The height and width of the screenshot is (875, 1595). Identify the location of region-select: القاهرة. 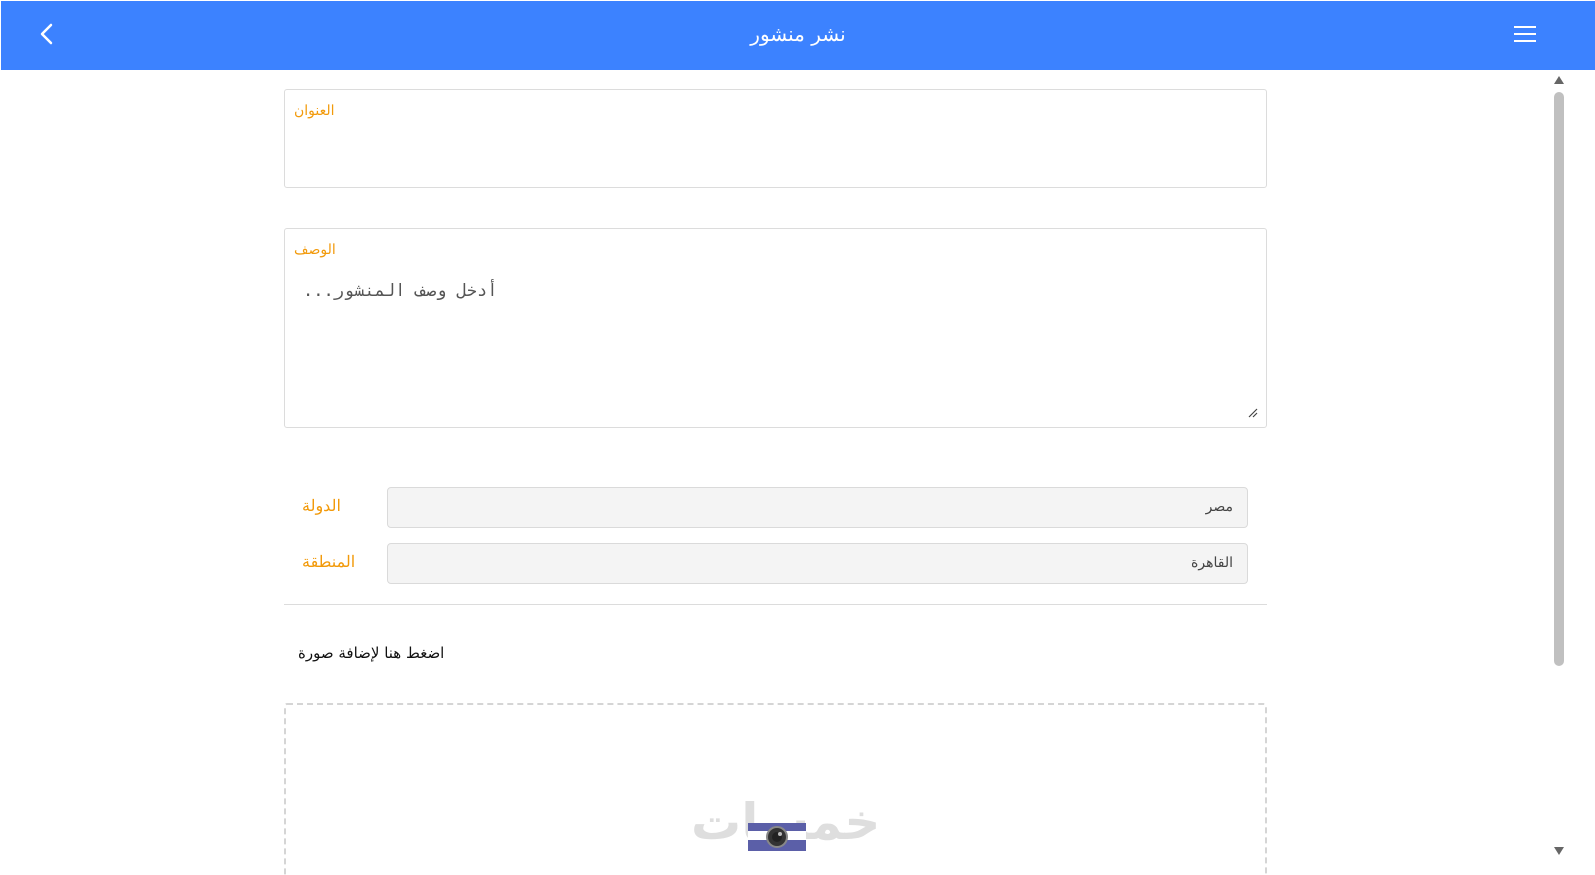
(817, 563).